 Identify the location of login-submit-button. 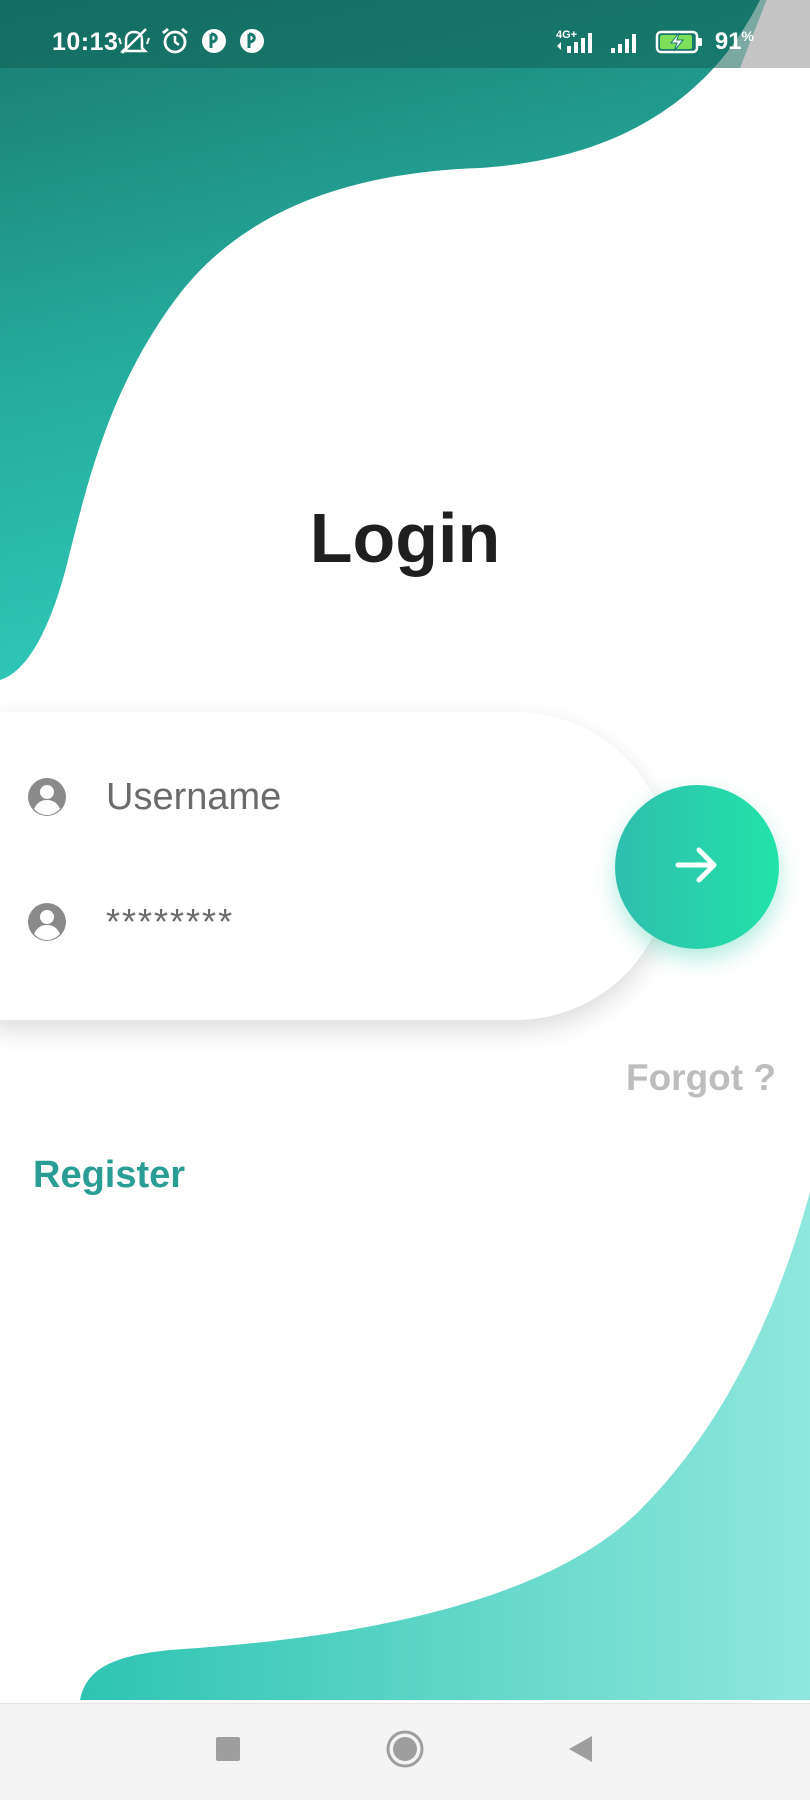
(697, 867).